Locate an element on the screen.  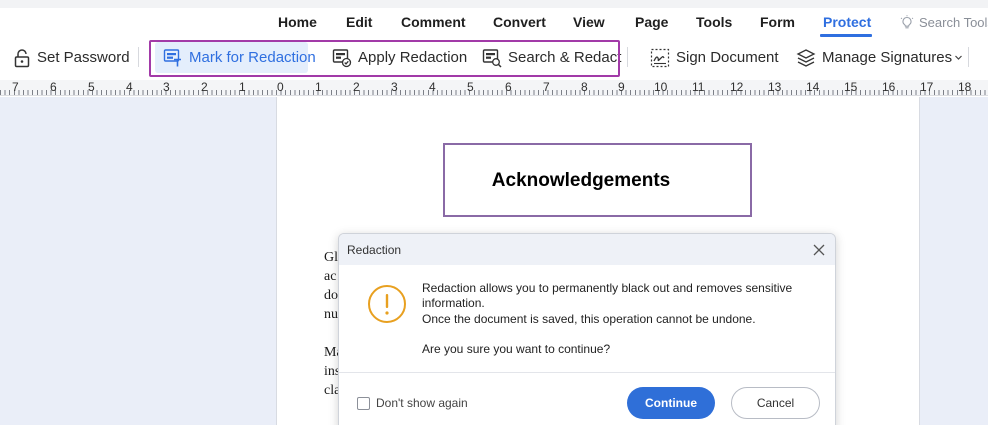
ruler-ticks is located at coordinates (494, 92).